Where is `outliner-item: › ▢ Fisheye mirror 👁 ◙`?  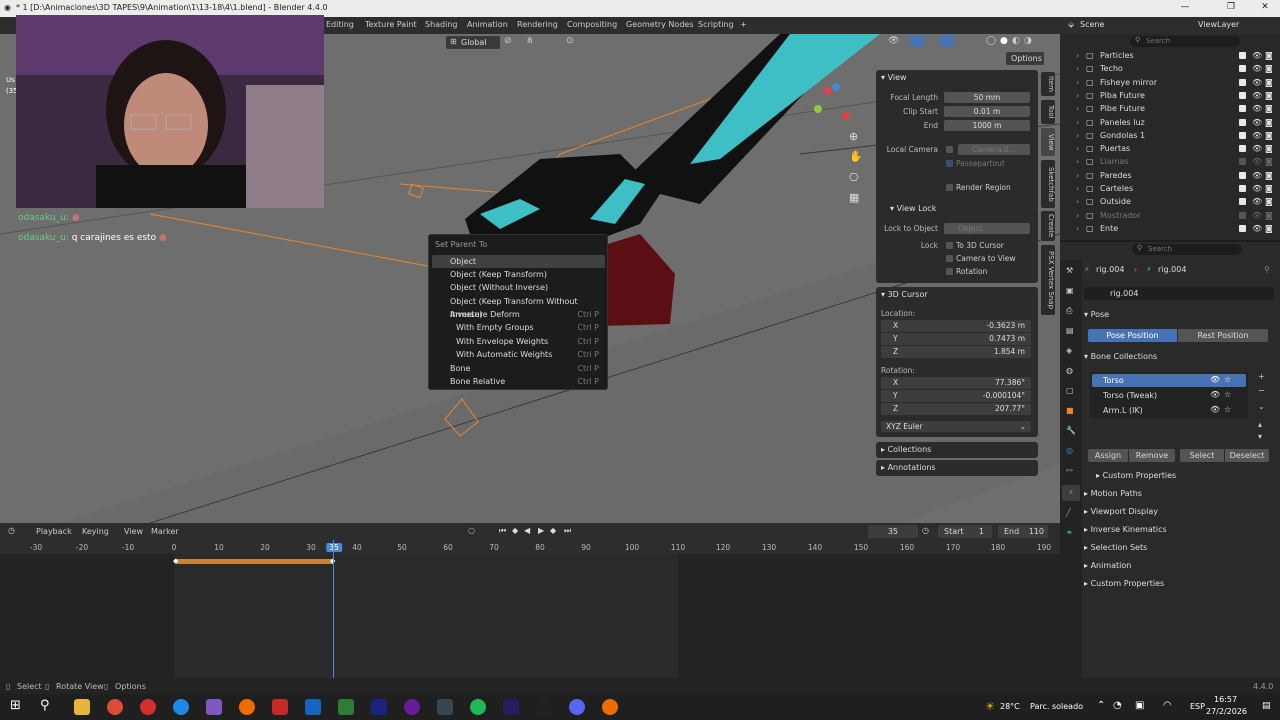 outliner-item: › ▢ Fisheye mirror 👁 ◙ is located at coordinates (1170, 82).